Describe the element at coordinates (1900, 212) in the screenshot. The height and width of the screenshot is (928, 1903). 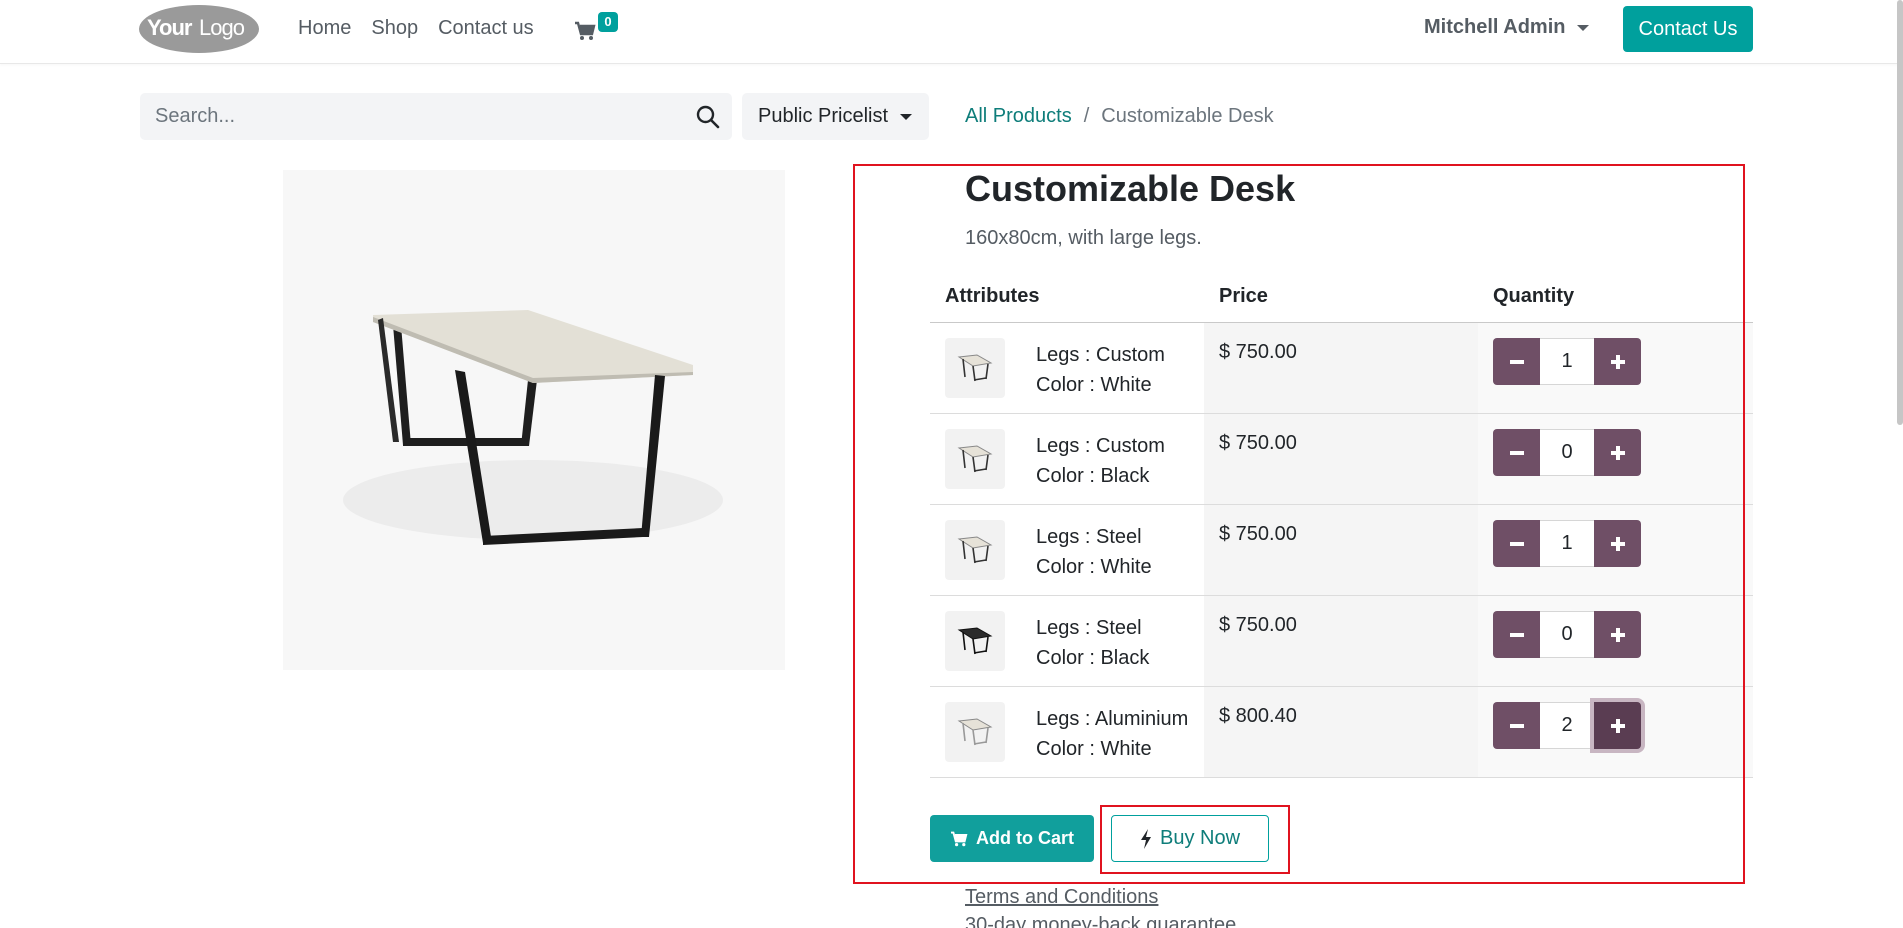
I see `page-scrollbar` at that location.